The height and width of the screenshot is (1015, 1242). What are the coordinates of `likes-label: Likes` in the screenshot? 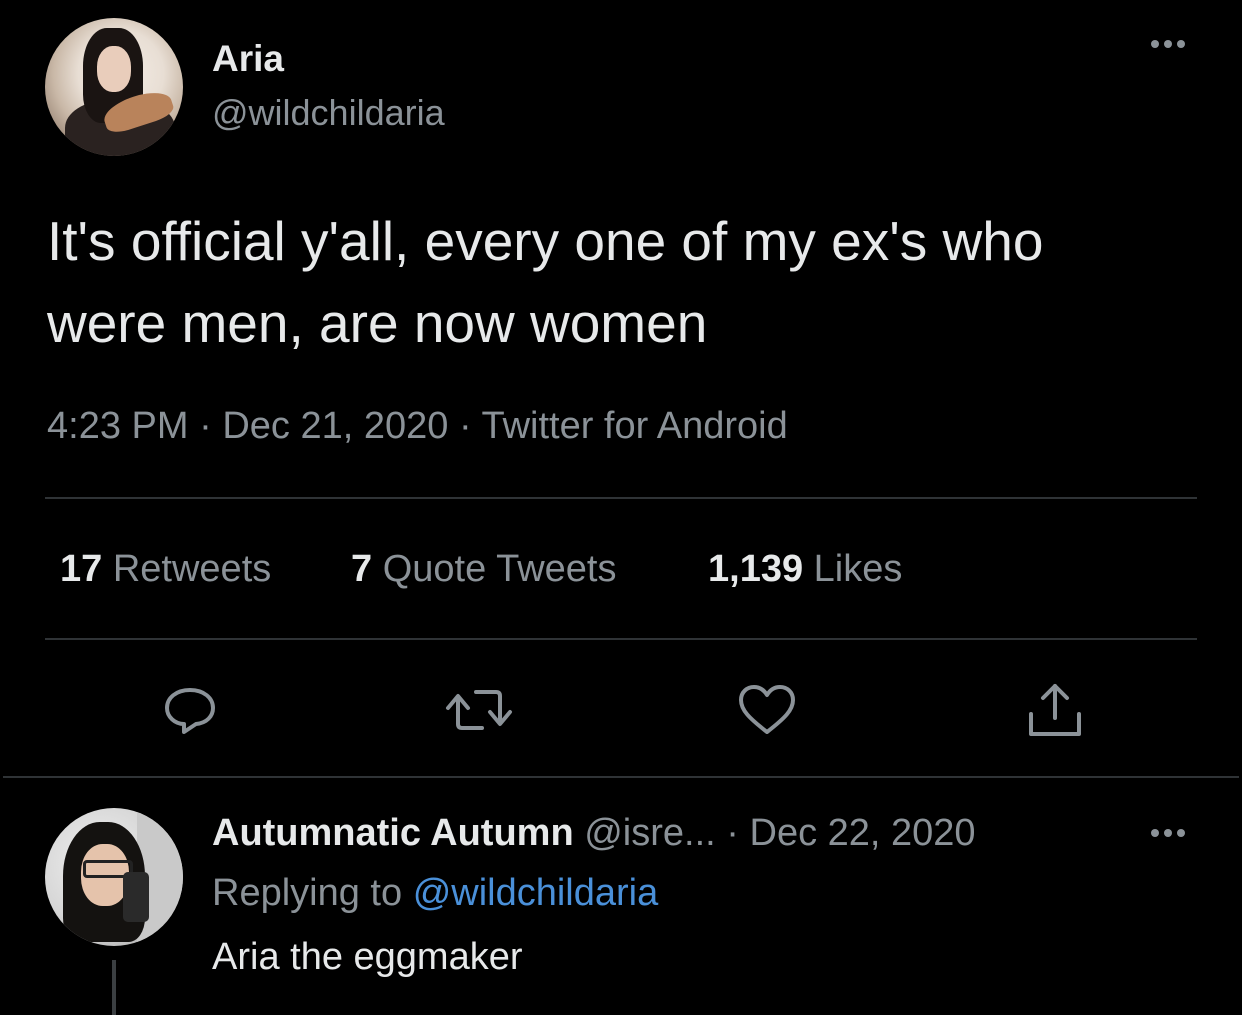 It's located at (858, 569).